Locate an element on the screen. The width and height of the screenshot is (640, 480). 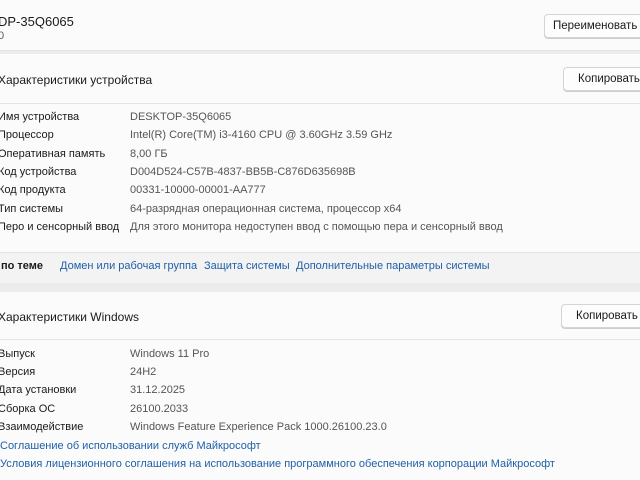
device-card: DP-35Q6065 0 Переименовать этот ПК is located at coordinates (320, 25).